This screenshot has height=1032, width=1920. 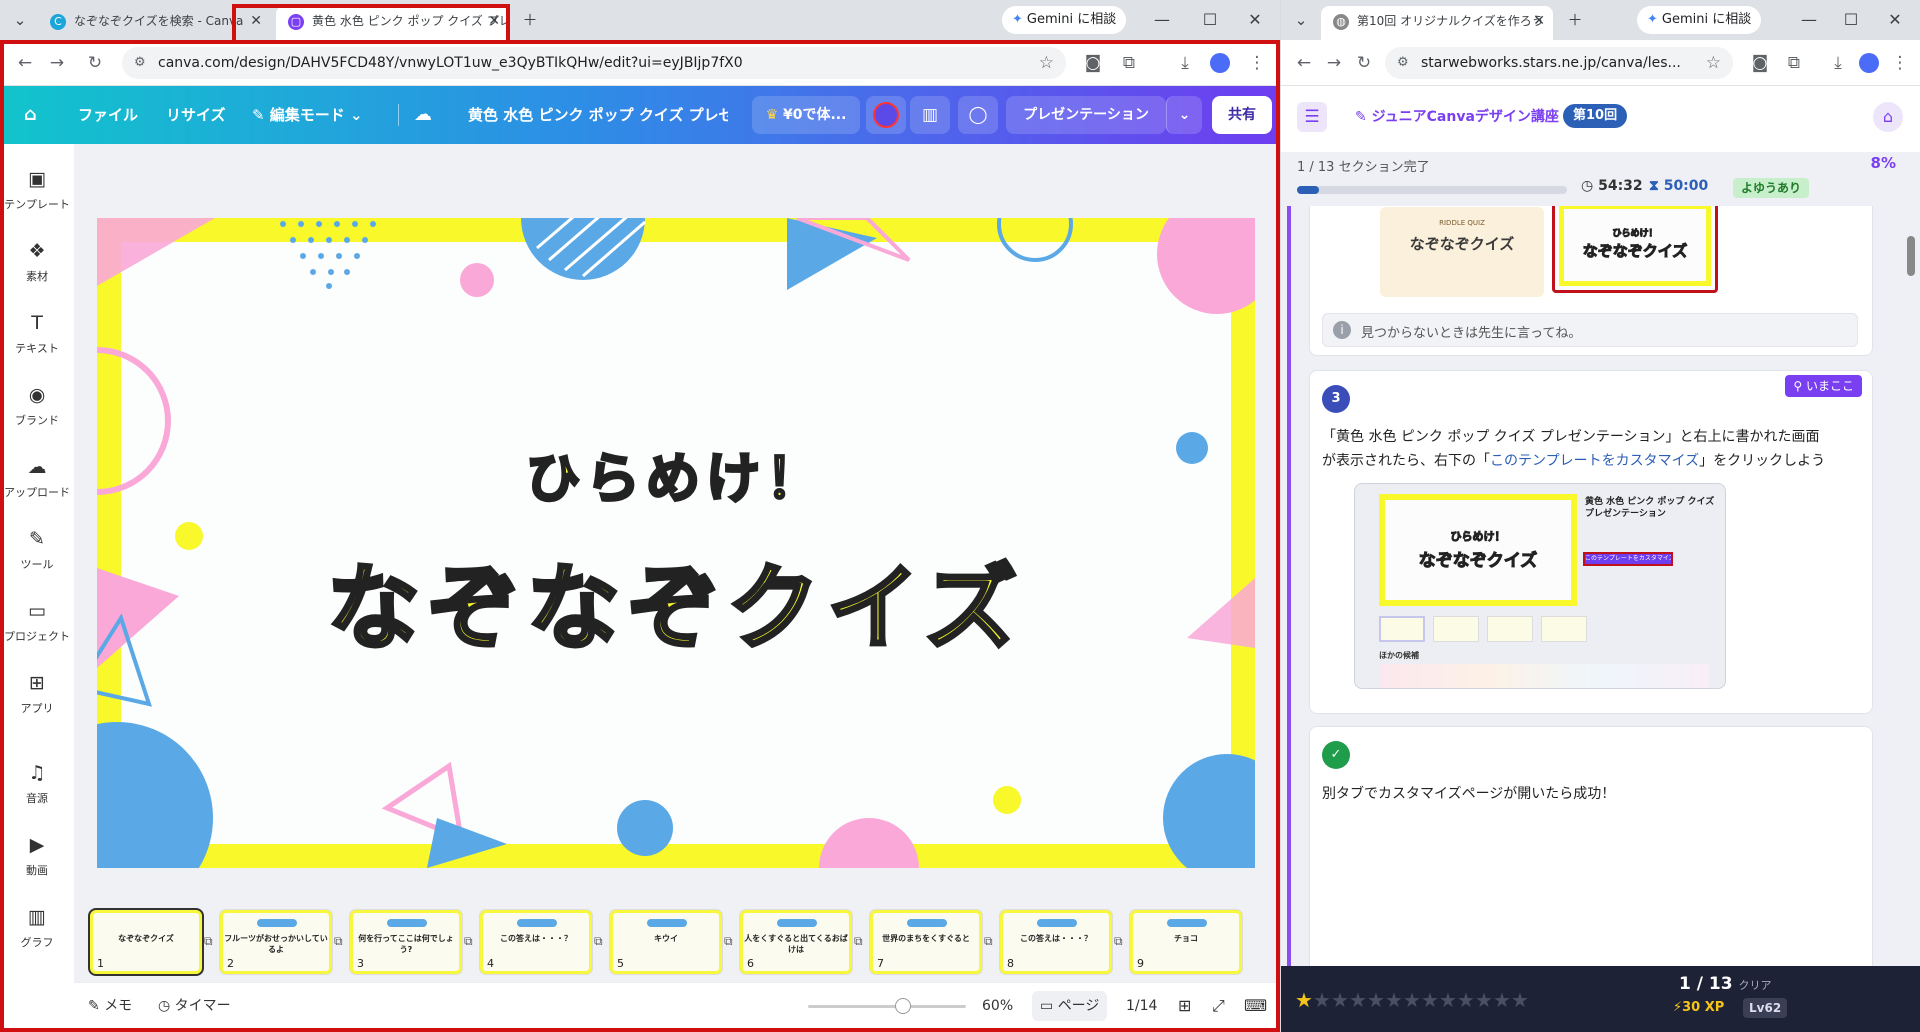 What do you see at coordinates (676, 600) in the screenshot?
I see `slide-title: なぞなぞクイズ` at bounding box center [676, 600].